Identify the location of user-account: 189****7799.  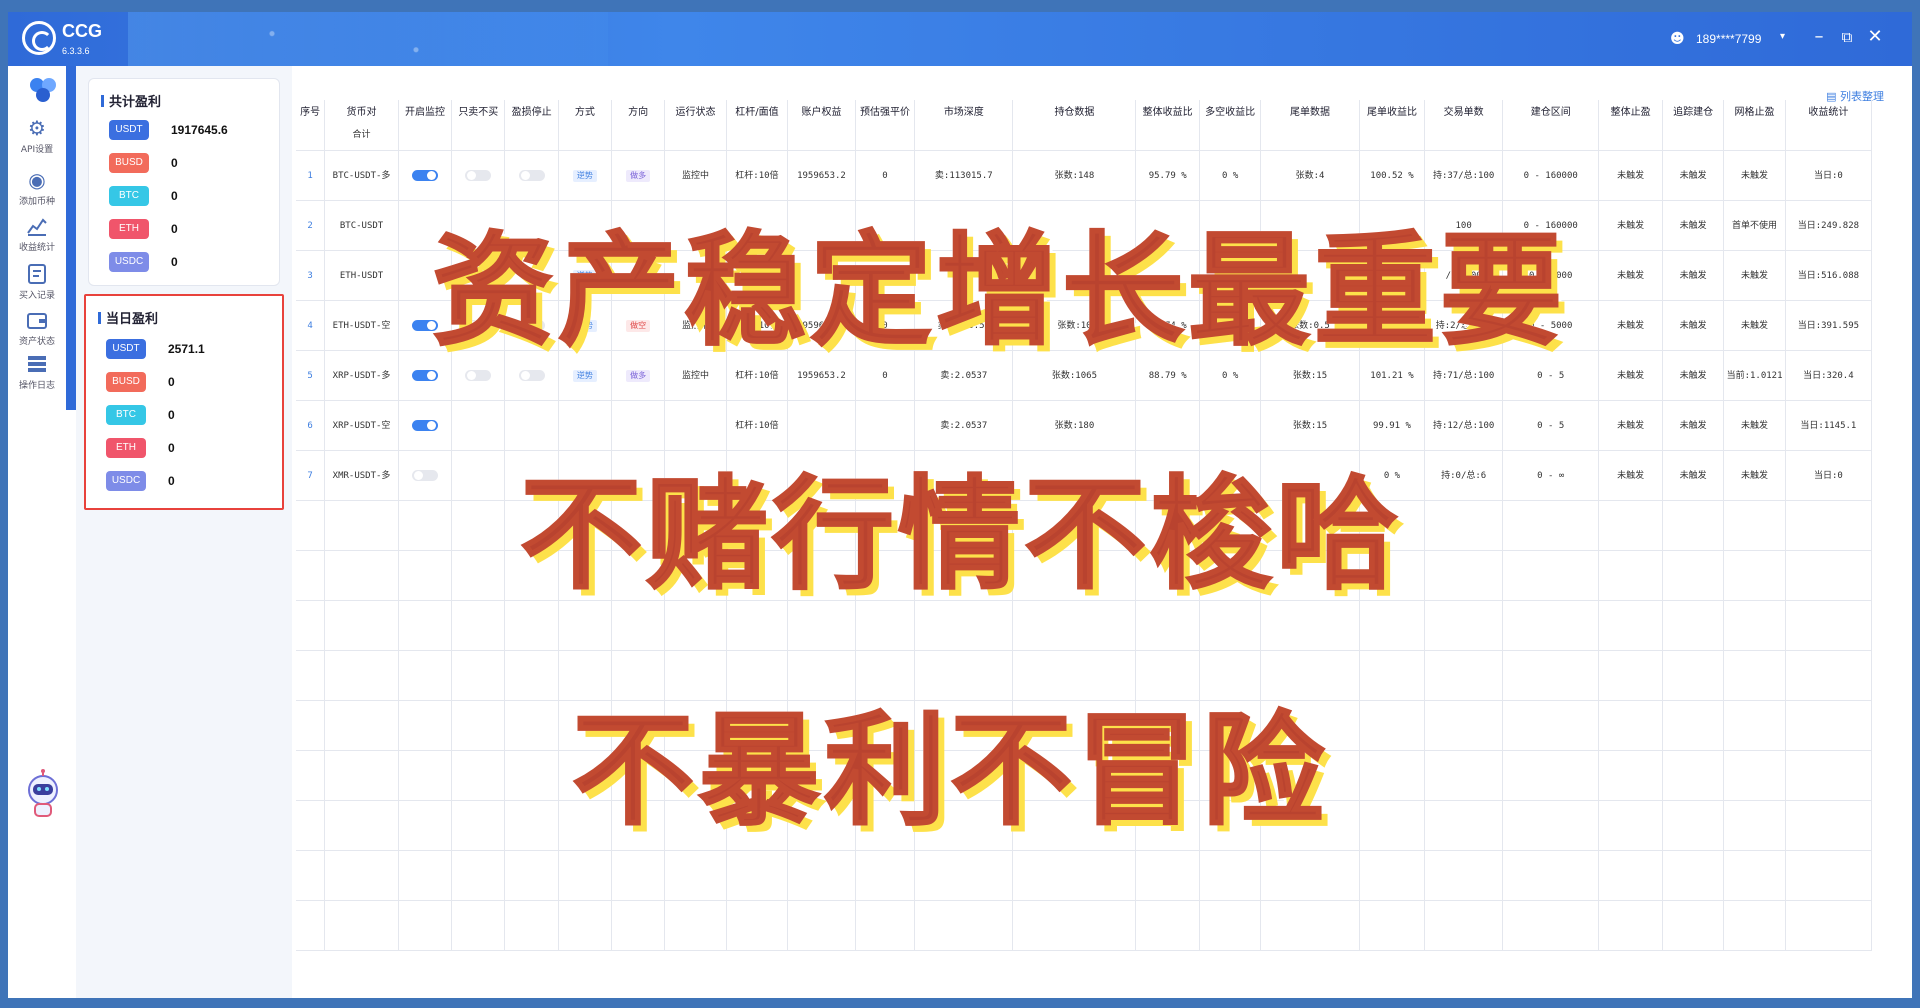
(1728, 39).